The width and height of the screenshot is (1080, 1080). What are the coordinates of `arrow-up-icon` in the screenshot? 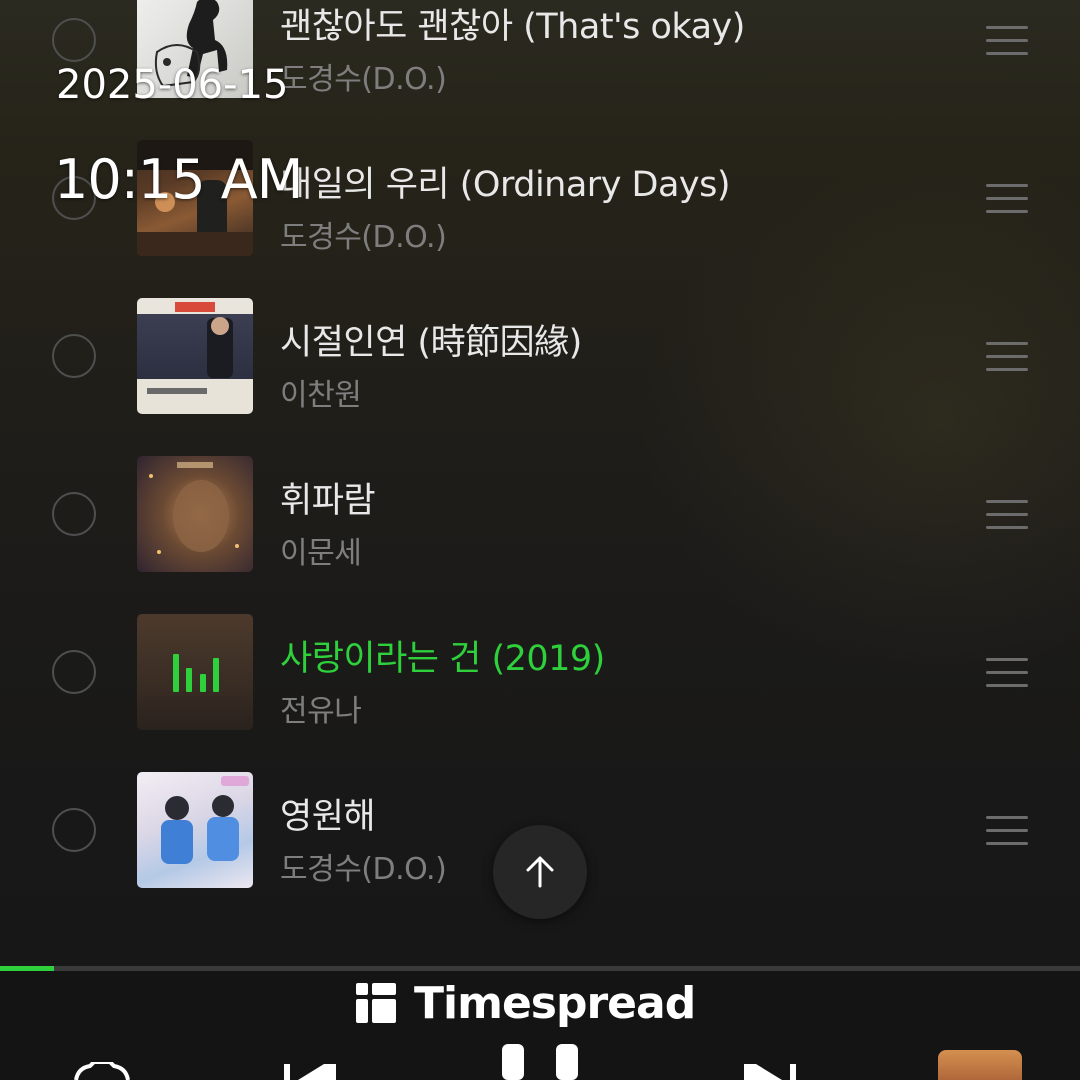 It's located at (540, 872).